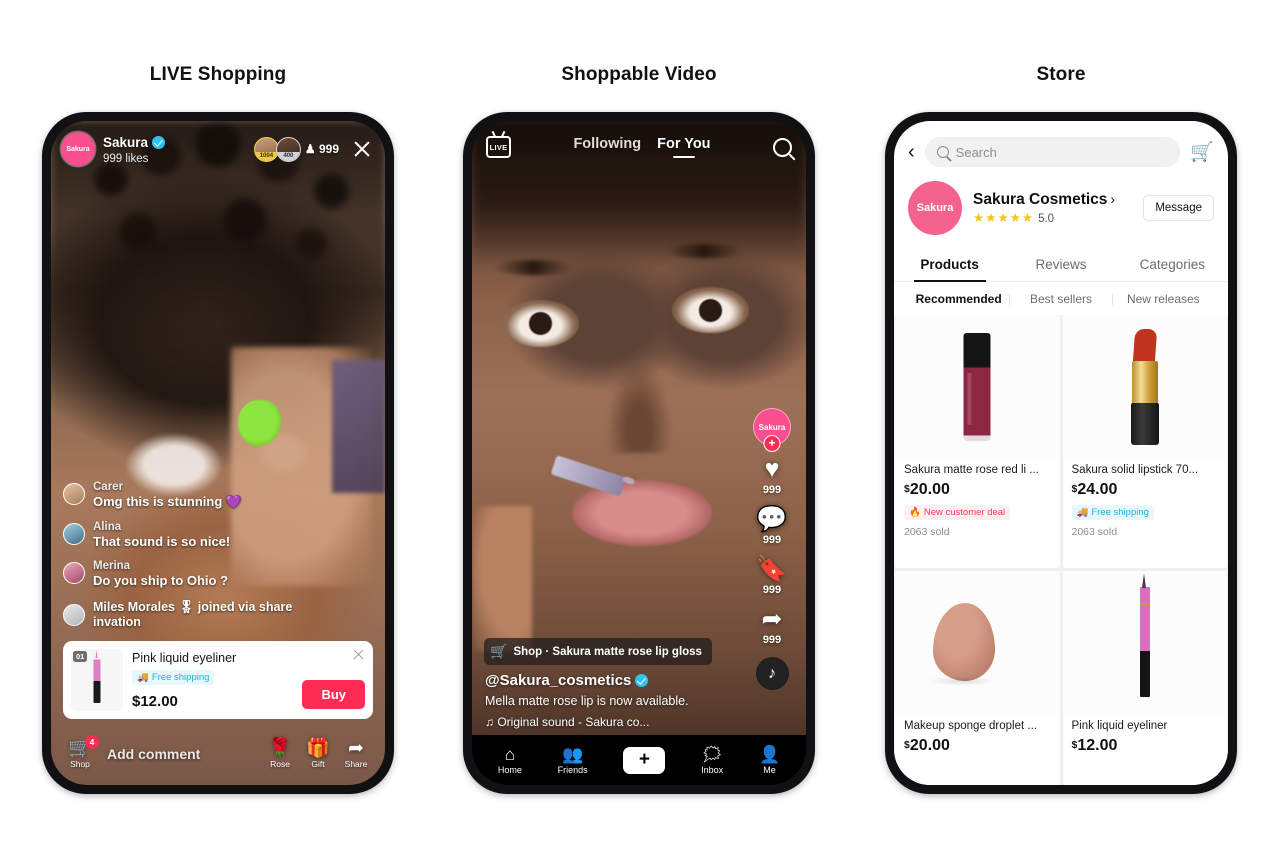  Describe the element at coordinates (280, 754) in the screenshot. I see `rose-button: 🌹 Rose` at that location.